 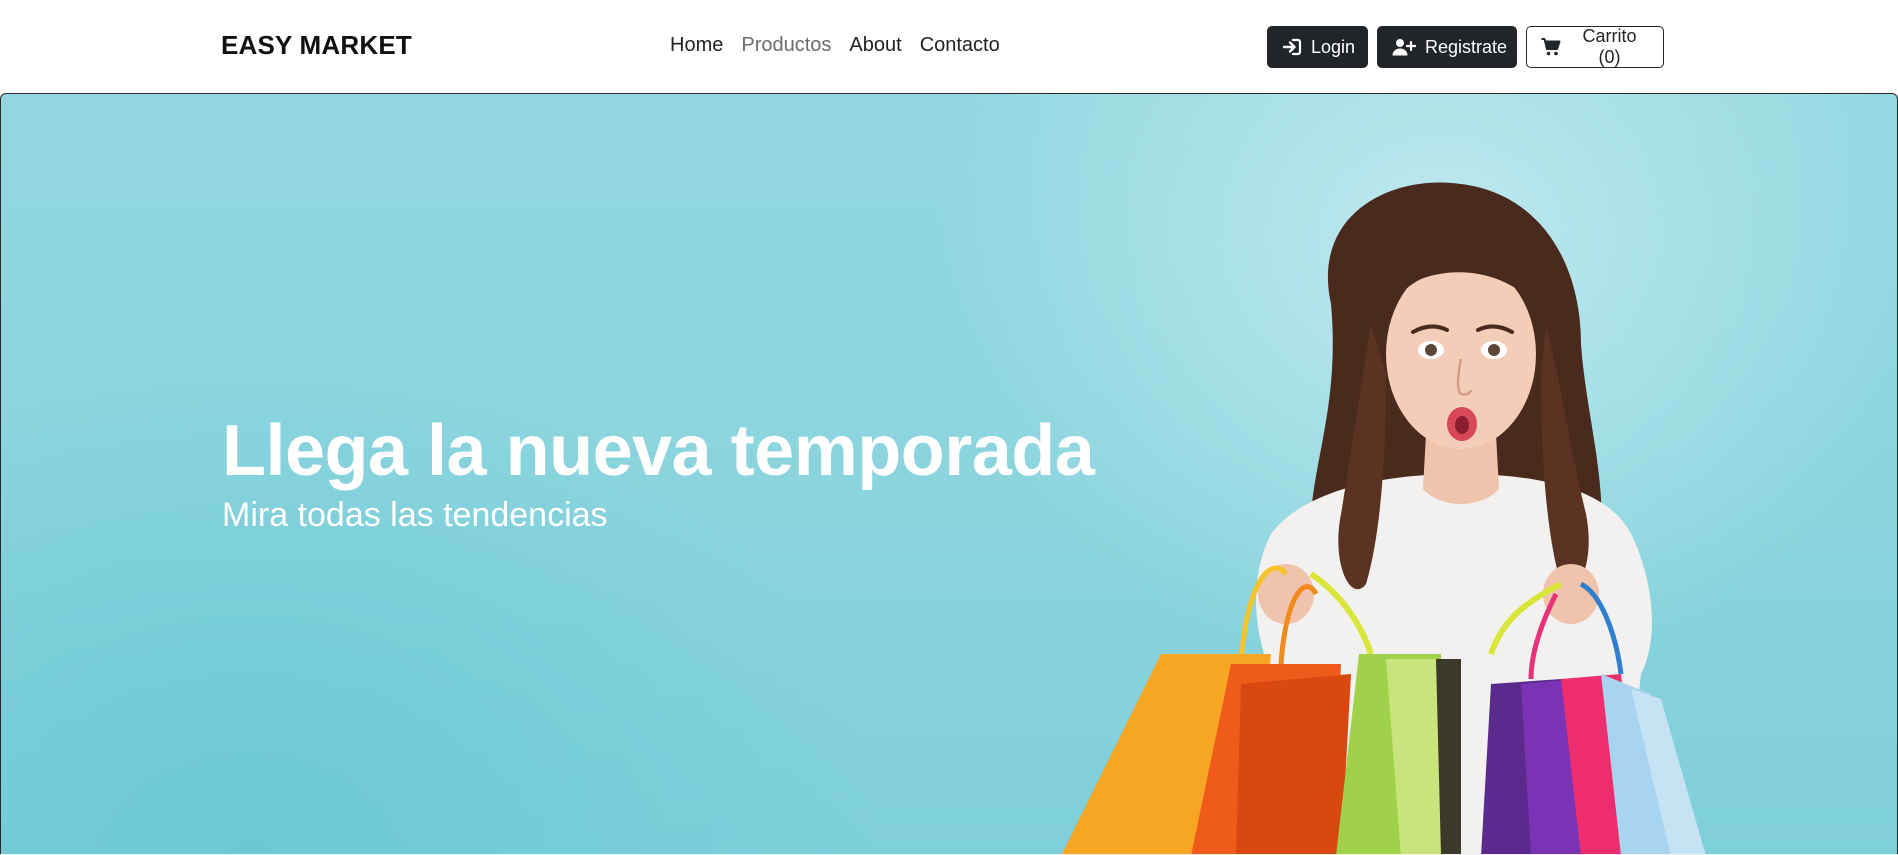 What do you see at coordinates (1609, 46) in the screenshot?
I see `cart-label: Carrito (0)` at bounding box center [1609, 46].